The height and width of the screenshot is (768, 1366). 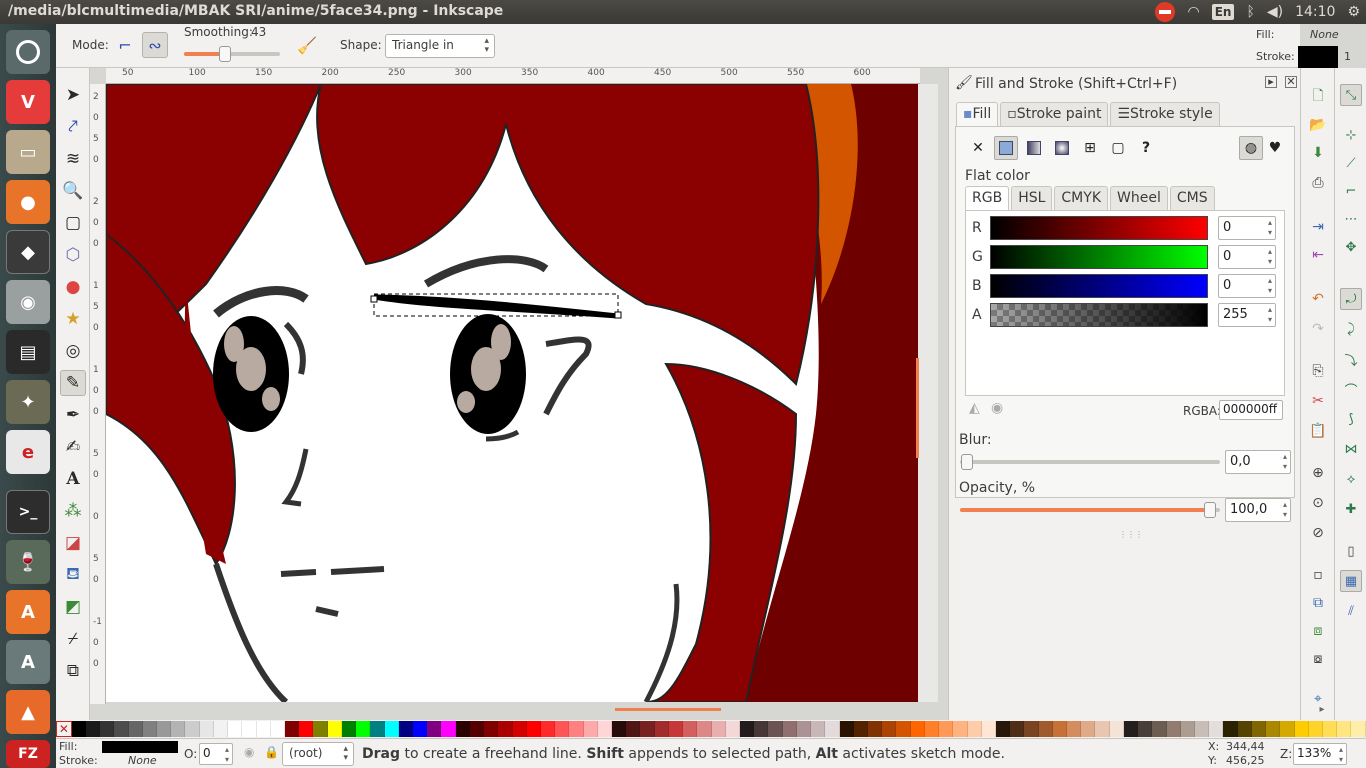 What do you see at coordinates (73, 95) in the screenshot?
I see `selector-tool-icon: ➤` at bounding box center [73, 95].